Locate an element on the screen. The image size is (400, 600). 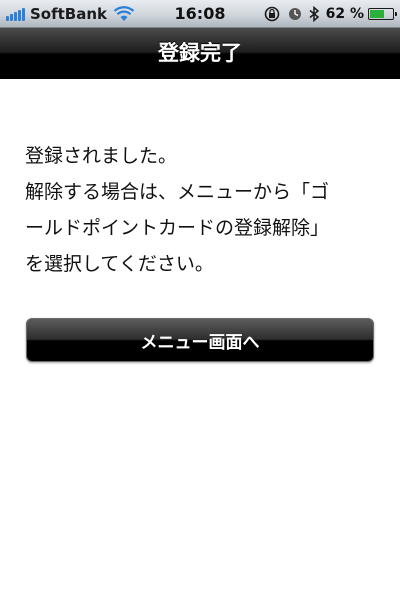
battery-fill is located at coordinates (377, 14).